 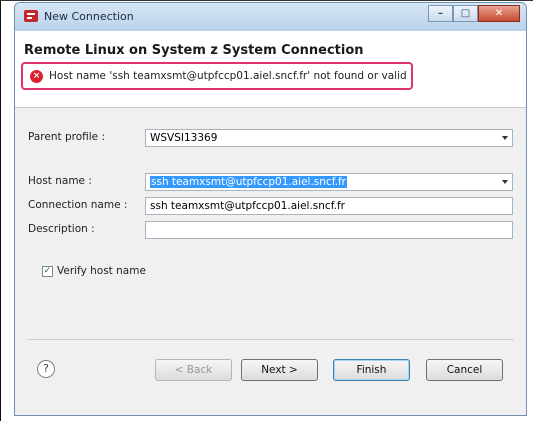 I want to click on host-name-label: Host name :, so click(x=60, y=181).